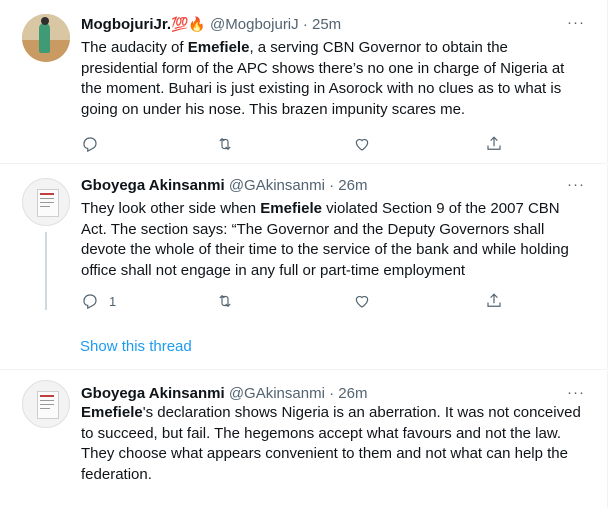  I want to click on timestamp: 25m, so click(326, 24).